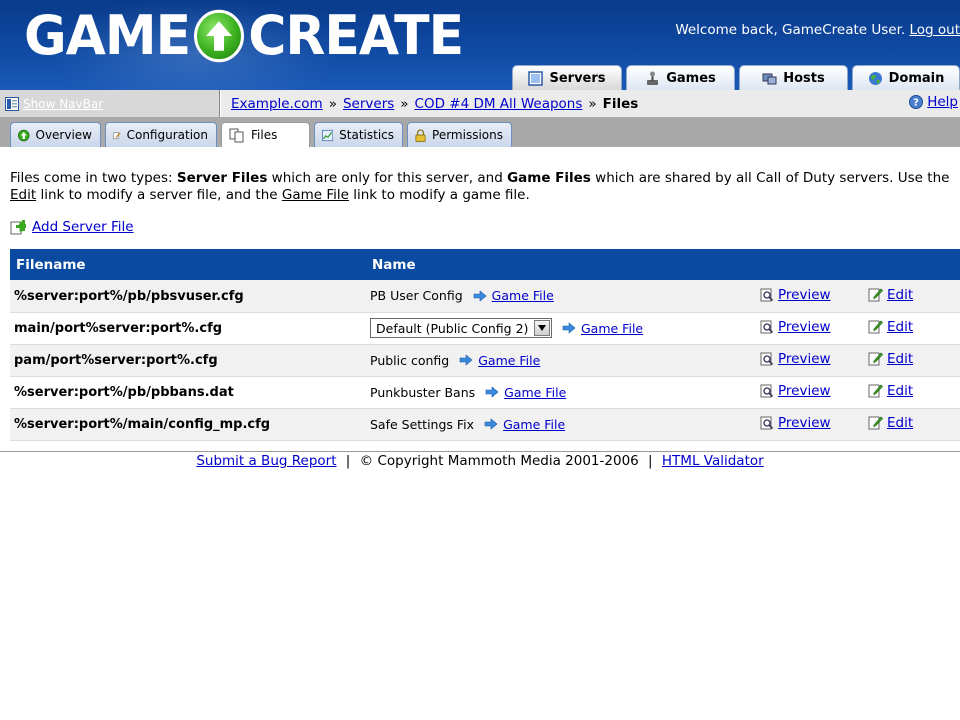 The image size is (960, 720). I want to click on tab-hosts-label: Hosts, so click(804, 78).